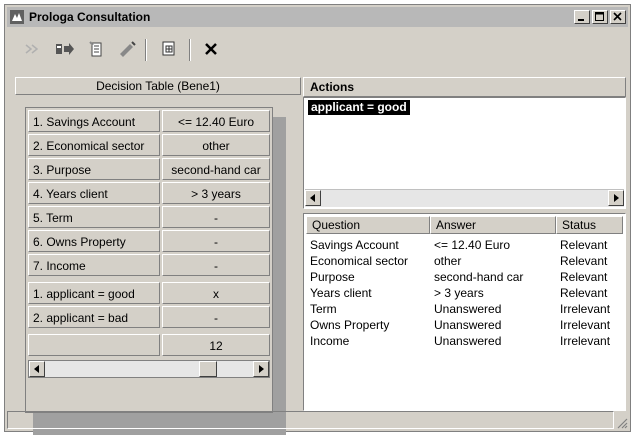  I want to click on question-row: Years client > 3 years Relevant, so click(470, 293).